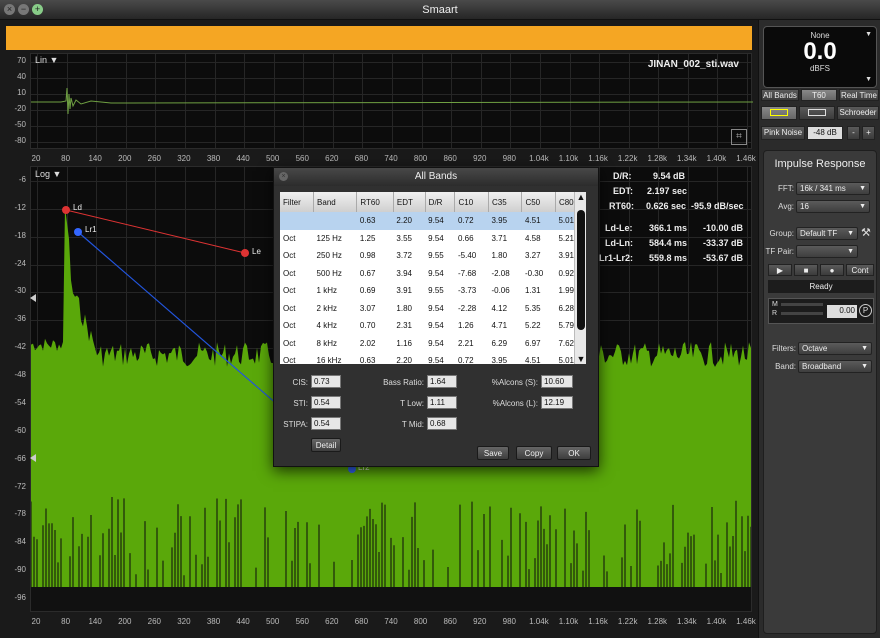 Image resolution: width=880 pixels, height=638 pixels. I want to click on table-cell: 3.71, so click(499, 238).